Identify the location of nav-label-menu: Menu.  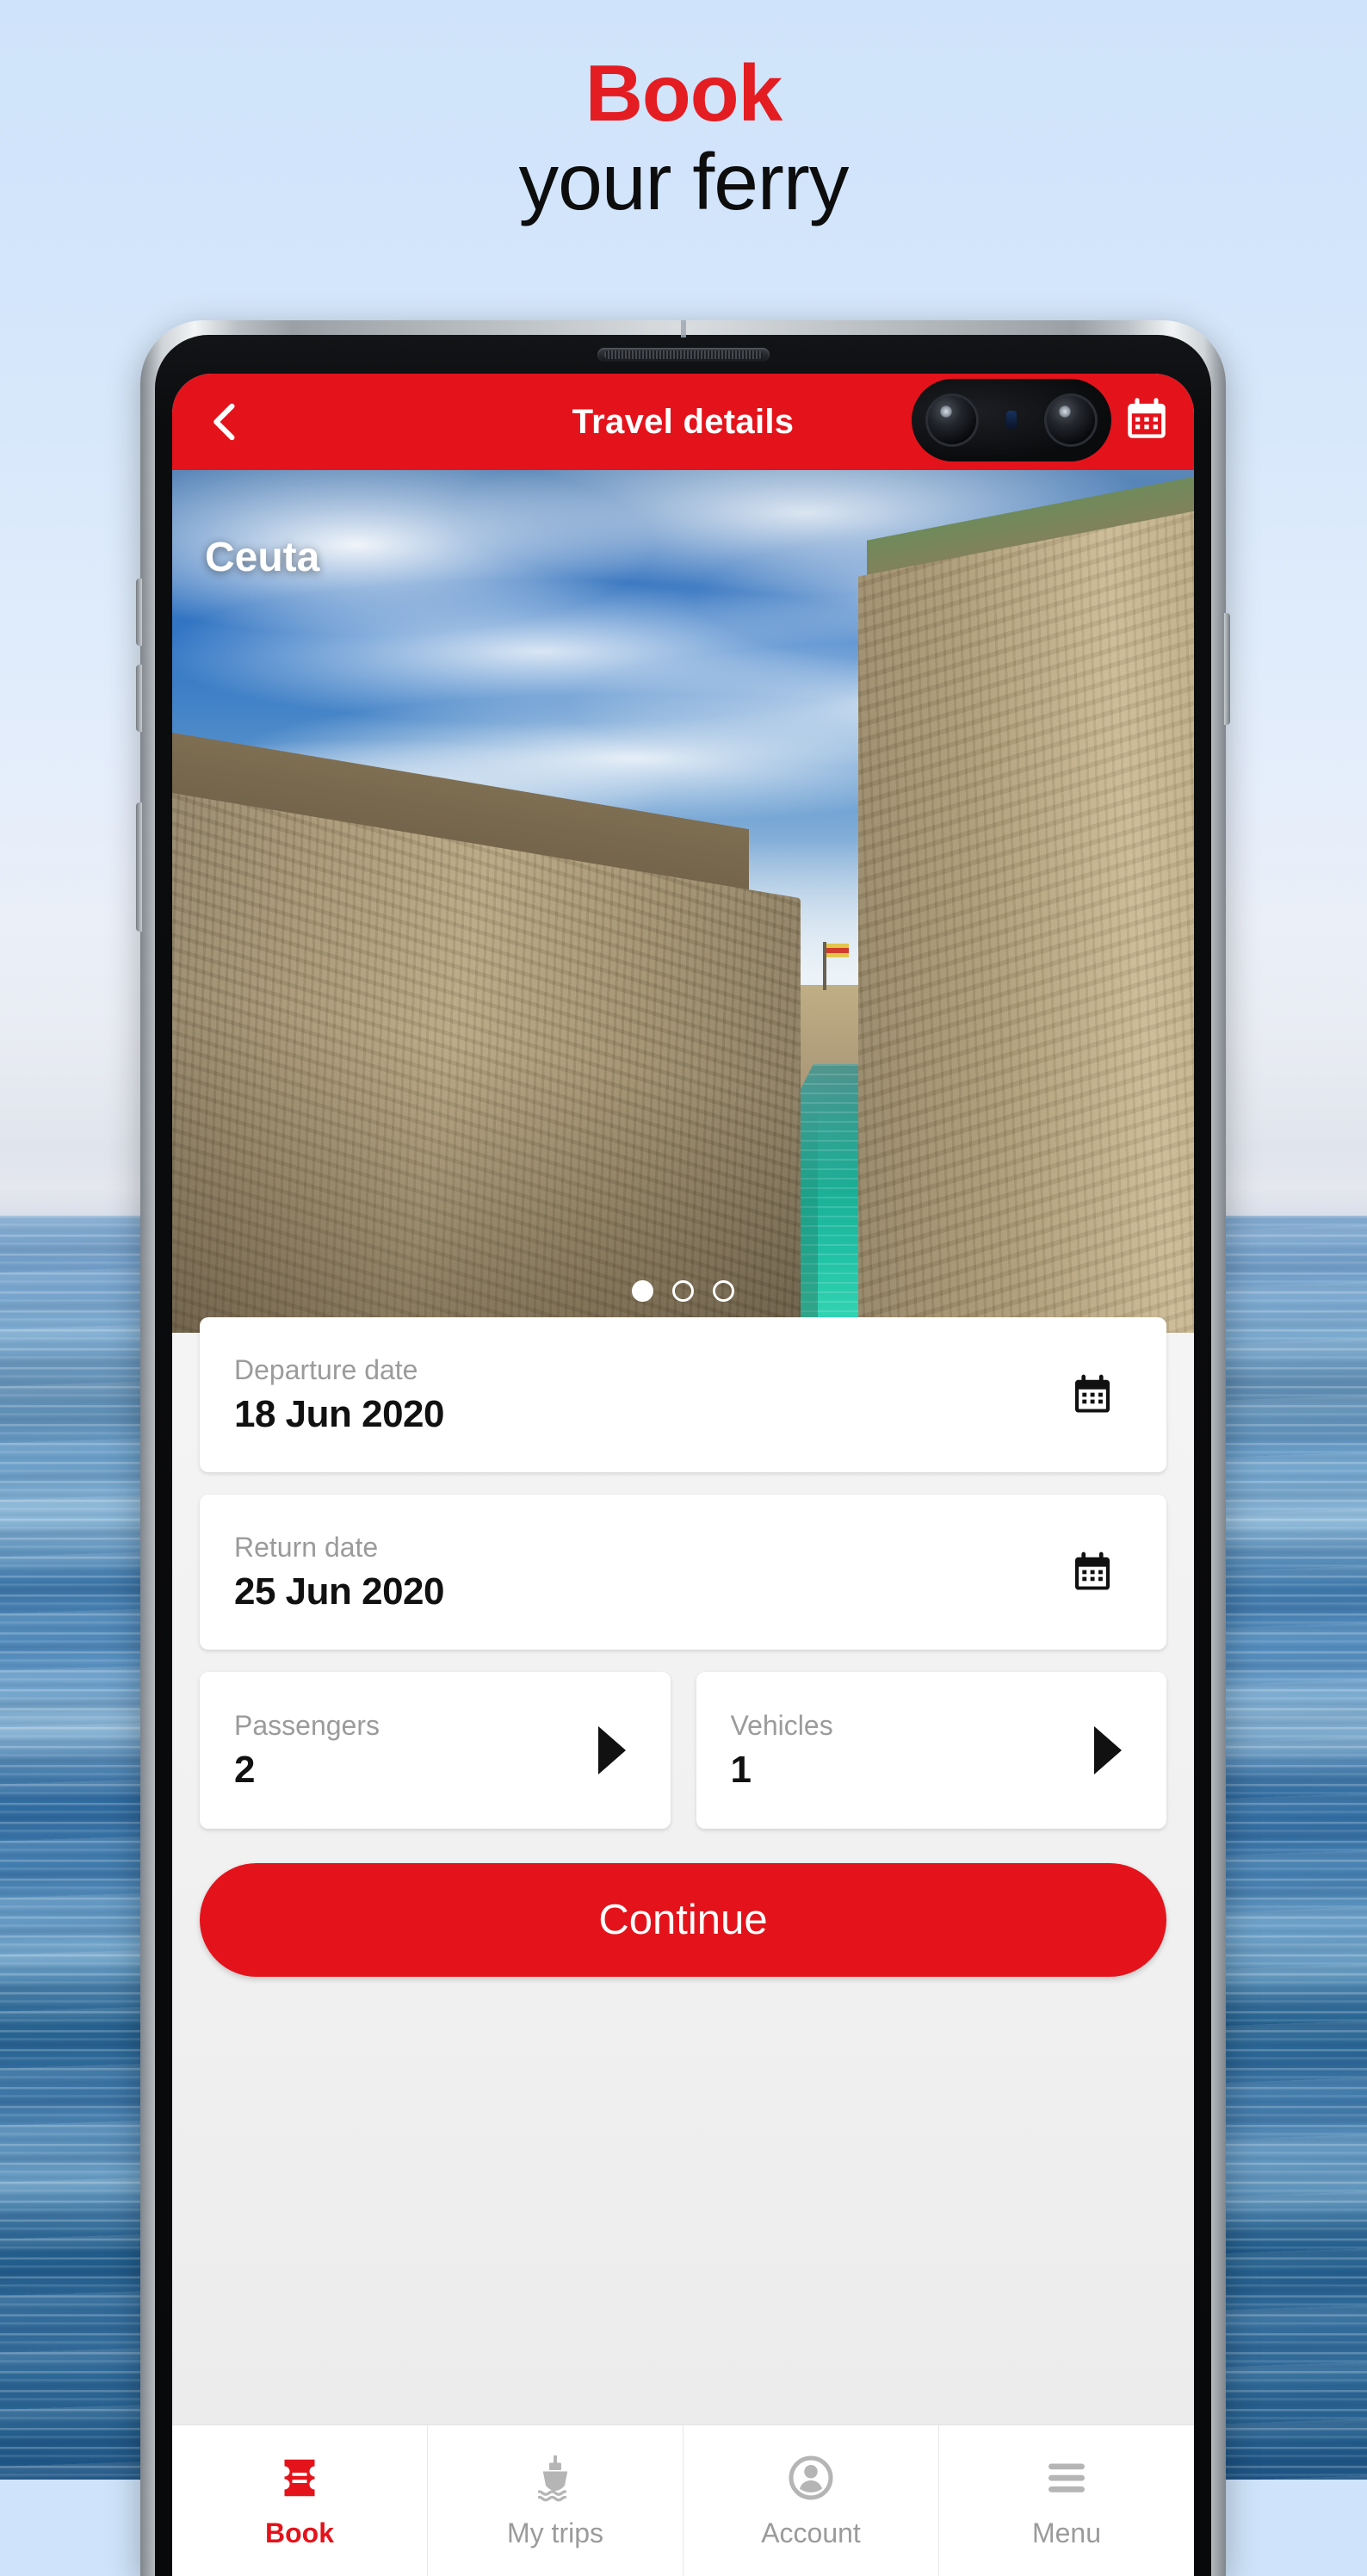
(1067, 2532).